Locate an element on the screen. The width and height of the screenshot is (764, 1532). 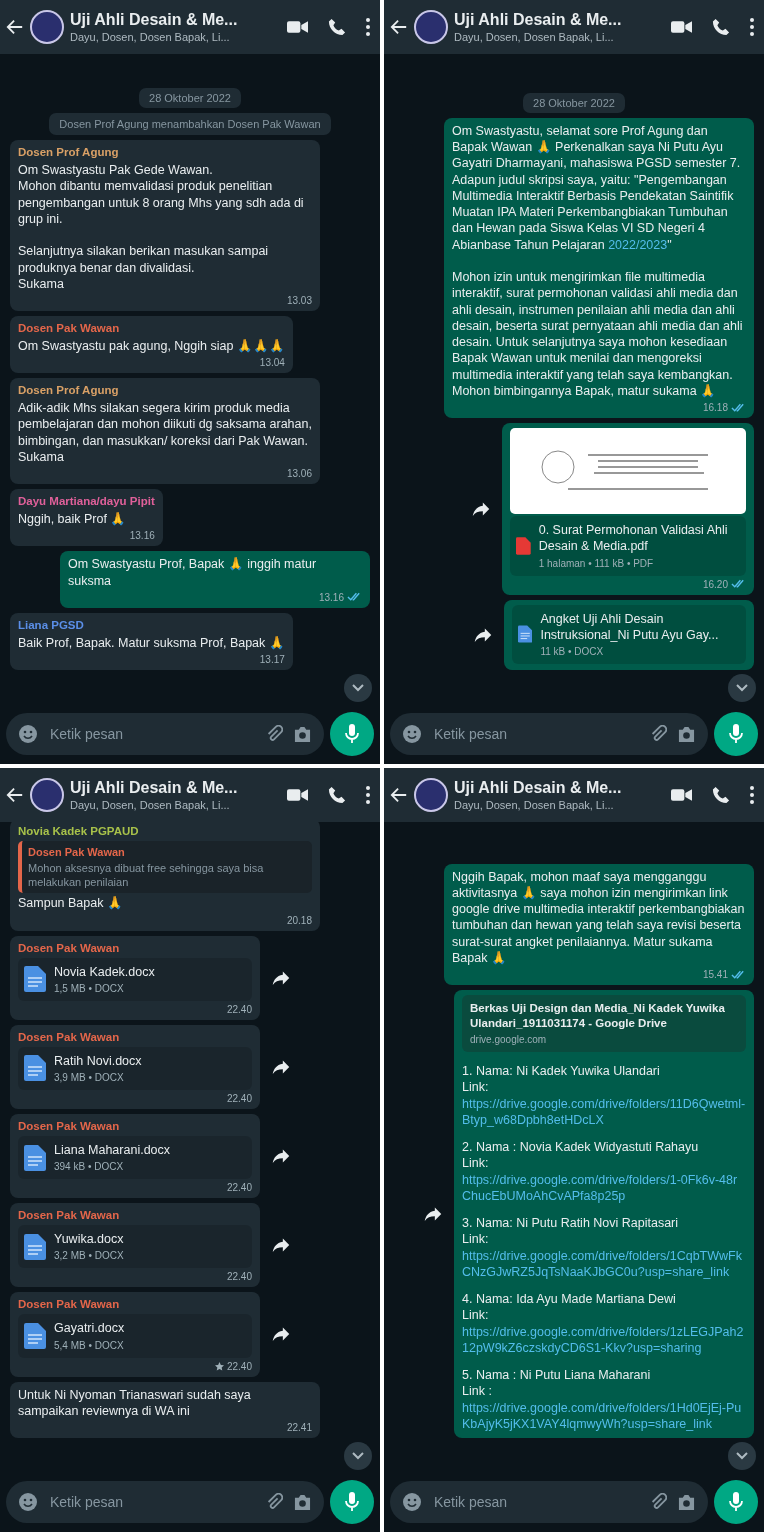
file-message: Dosen Pak Wawan Ratih Novi.docx 3,9 MB • DOCX 22.40 is located at coordinates (135, 1066).